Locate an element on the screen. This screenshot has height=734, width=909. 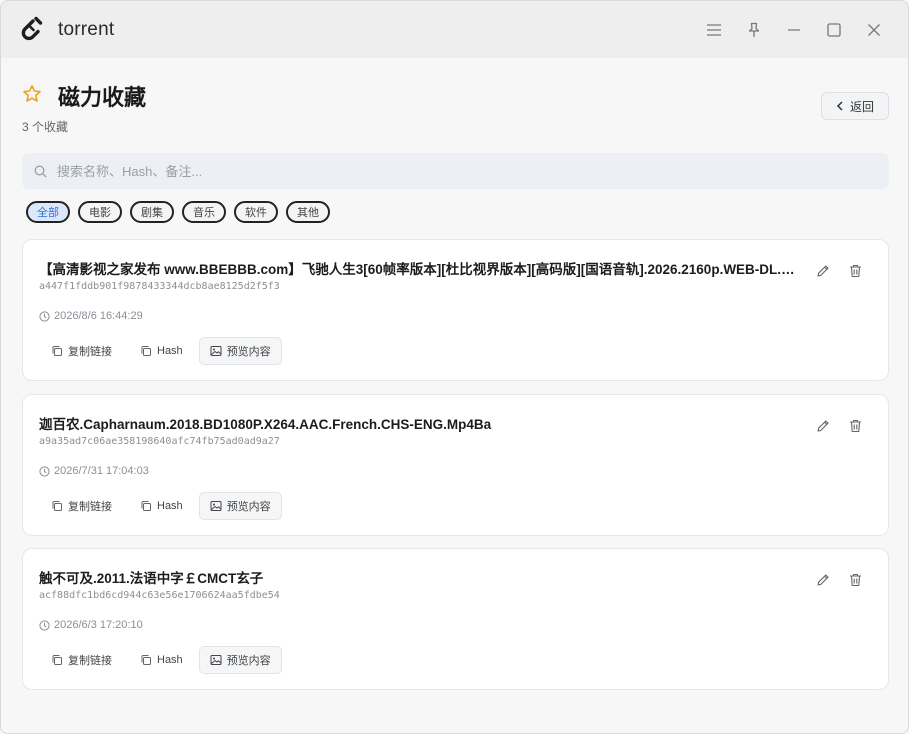
card-hash: a9a35ad7c06ae358198640afc74fb75ad0ad9a27 is located at coordinates (159, 441).